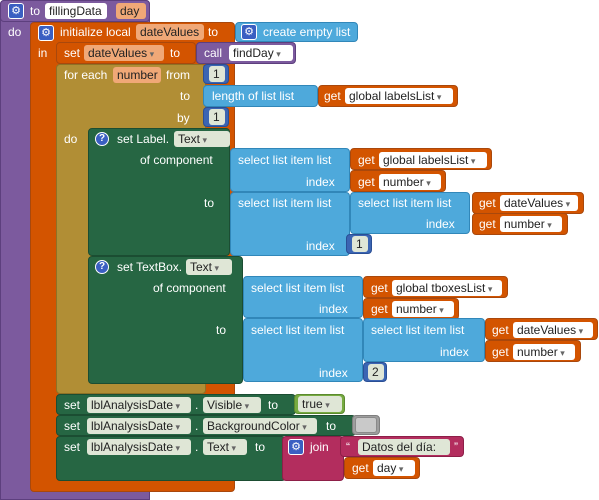 This screenshot has width=599, height=500. Describe the element at coordinates (366, 425) in the screenshot. I see `color-swatch` at that location.